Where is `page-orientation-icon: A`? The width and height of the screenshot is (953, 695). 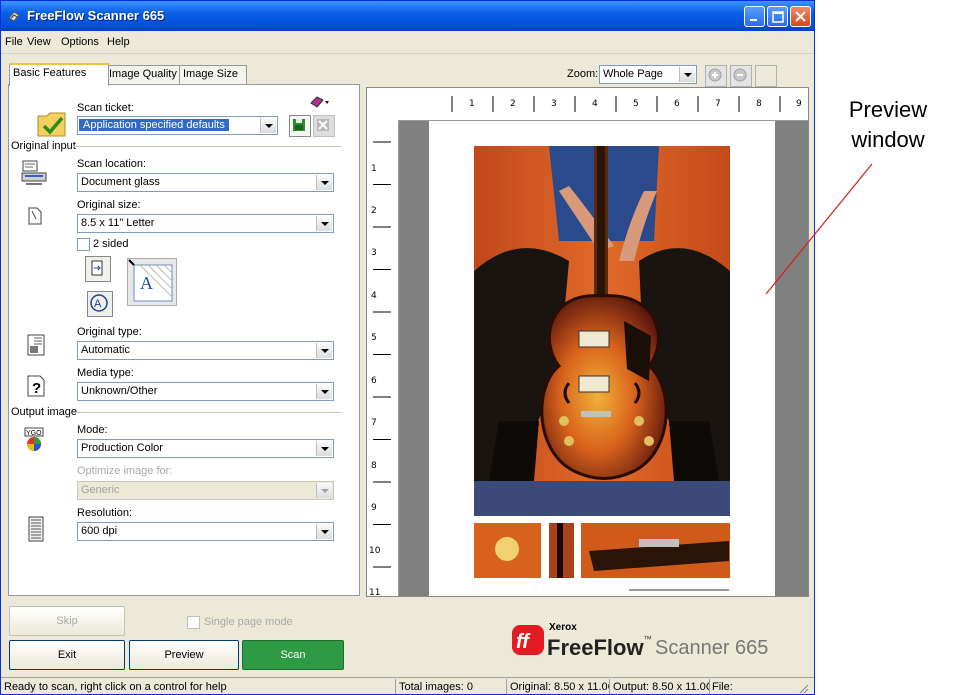
page-orientation-icon: A is located at coordinates (150, 280).